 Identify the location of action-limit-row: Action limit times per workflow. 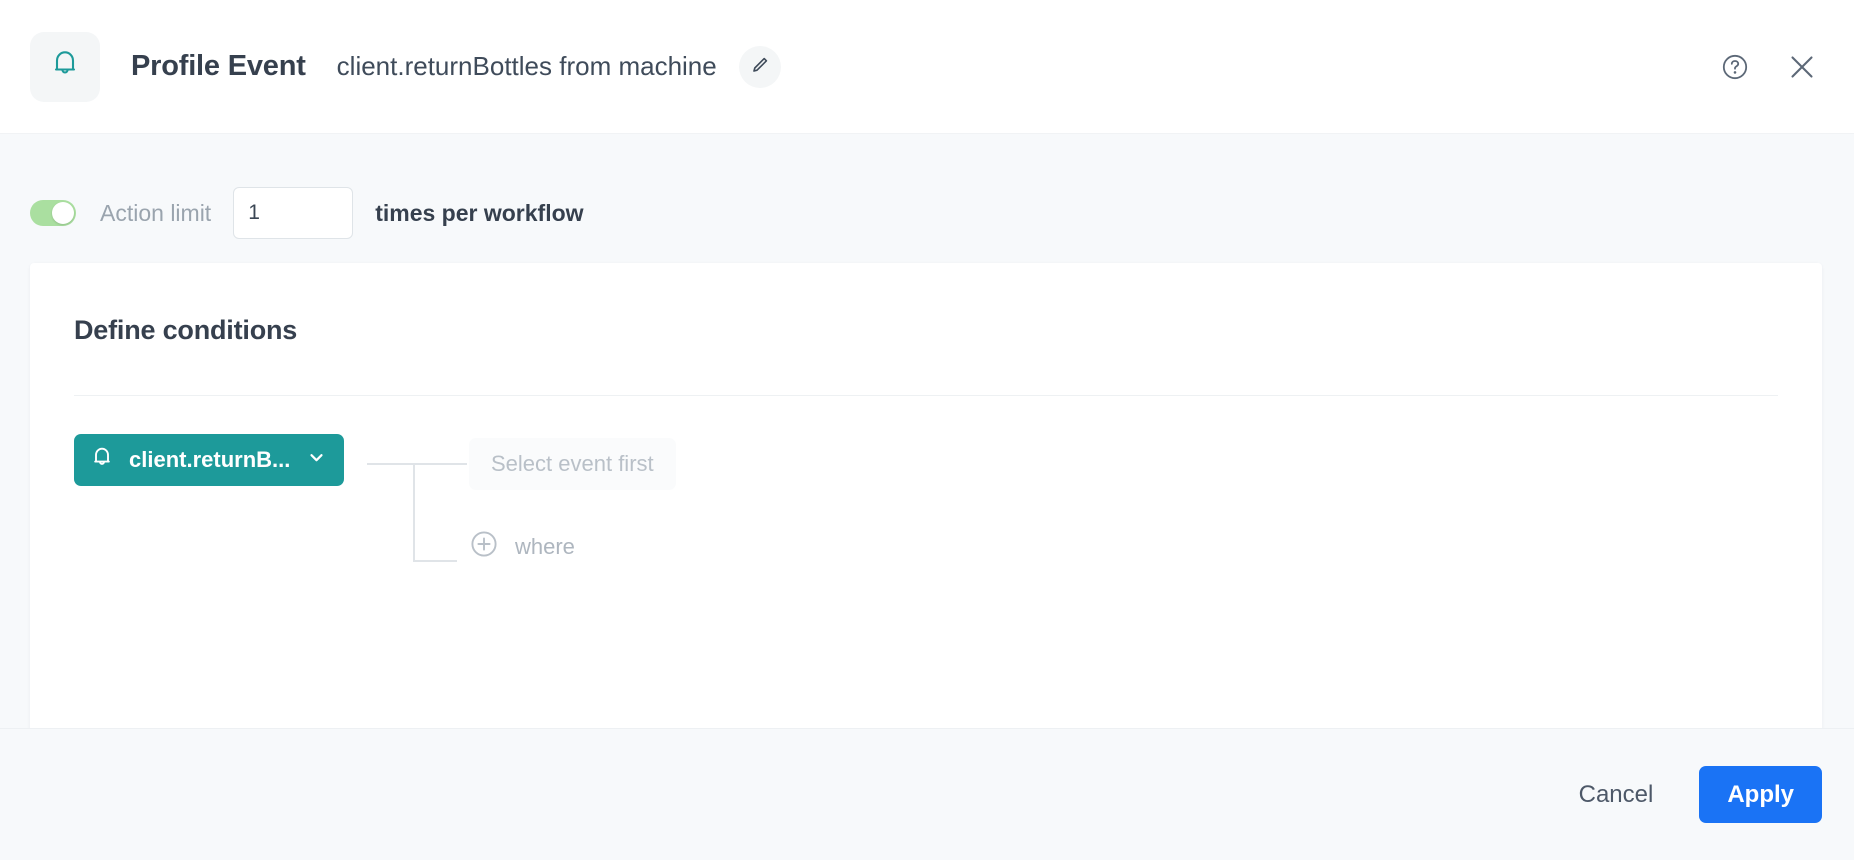
(927, 194).